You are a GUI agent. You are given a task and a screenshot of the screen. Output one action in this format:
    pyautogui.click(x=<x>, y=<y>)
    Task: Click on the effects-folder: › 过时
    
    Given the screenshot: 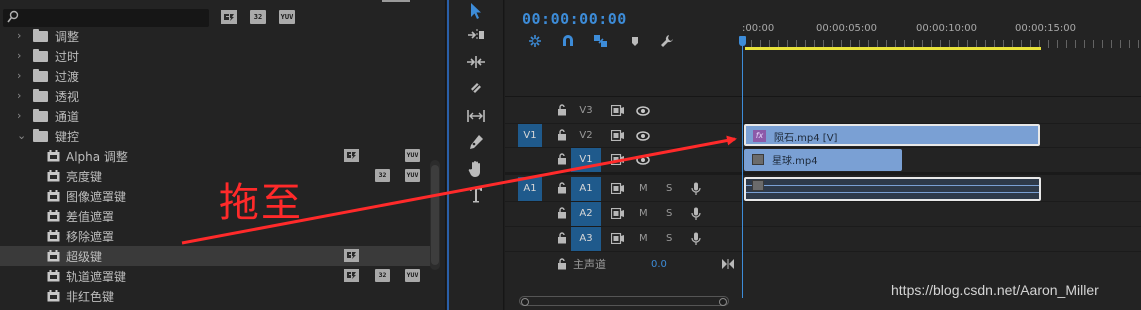 What is the action you would take?
    pyautogui.click(x=216, y=56)
    